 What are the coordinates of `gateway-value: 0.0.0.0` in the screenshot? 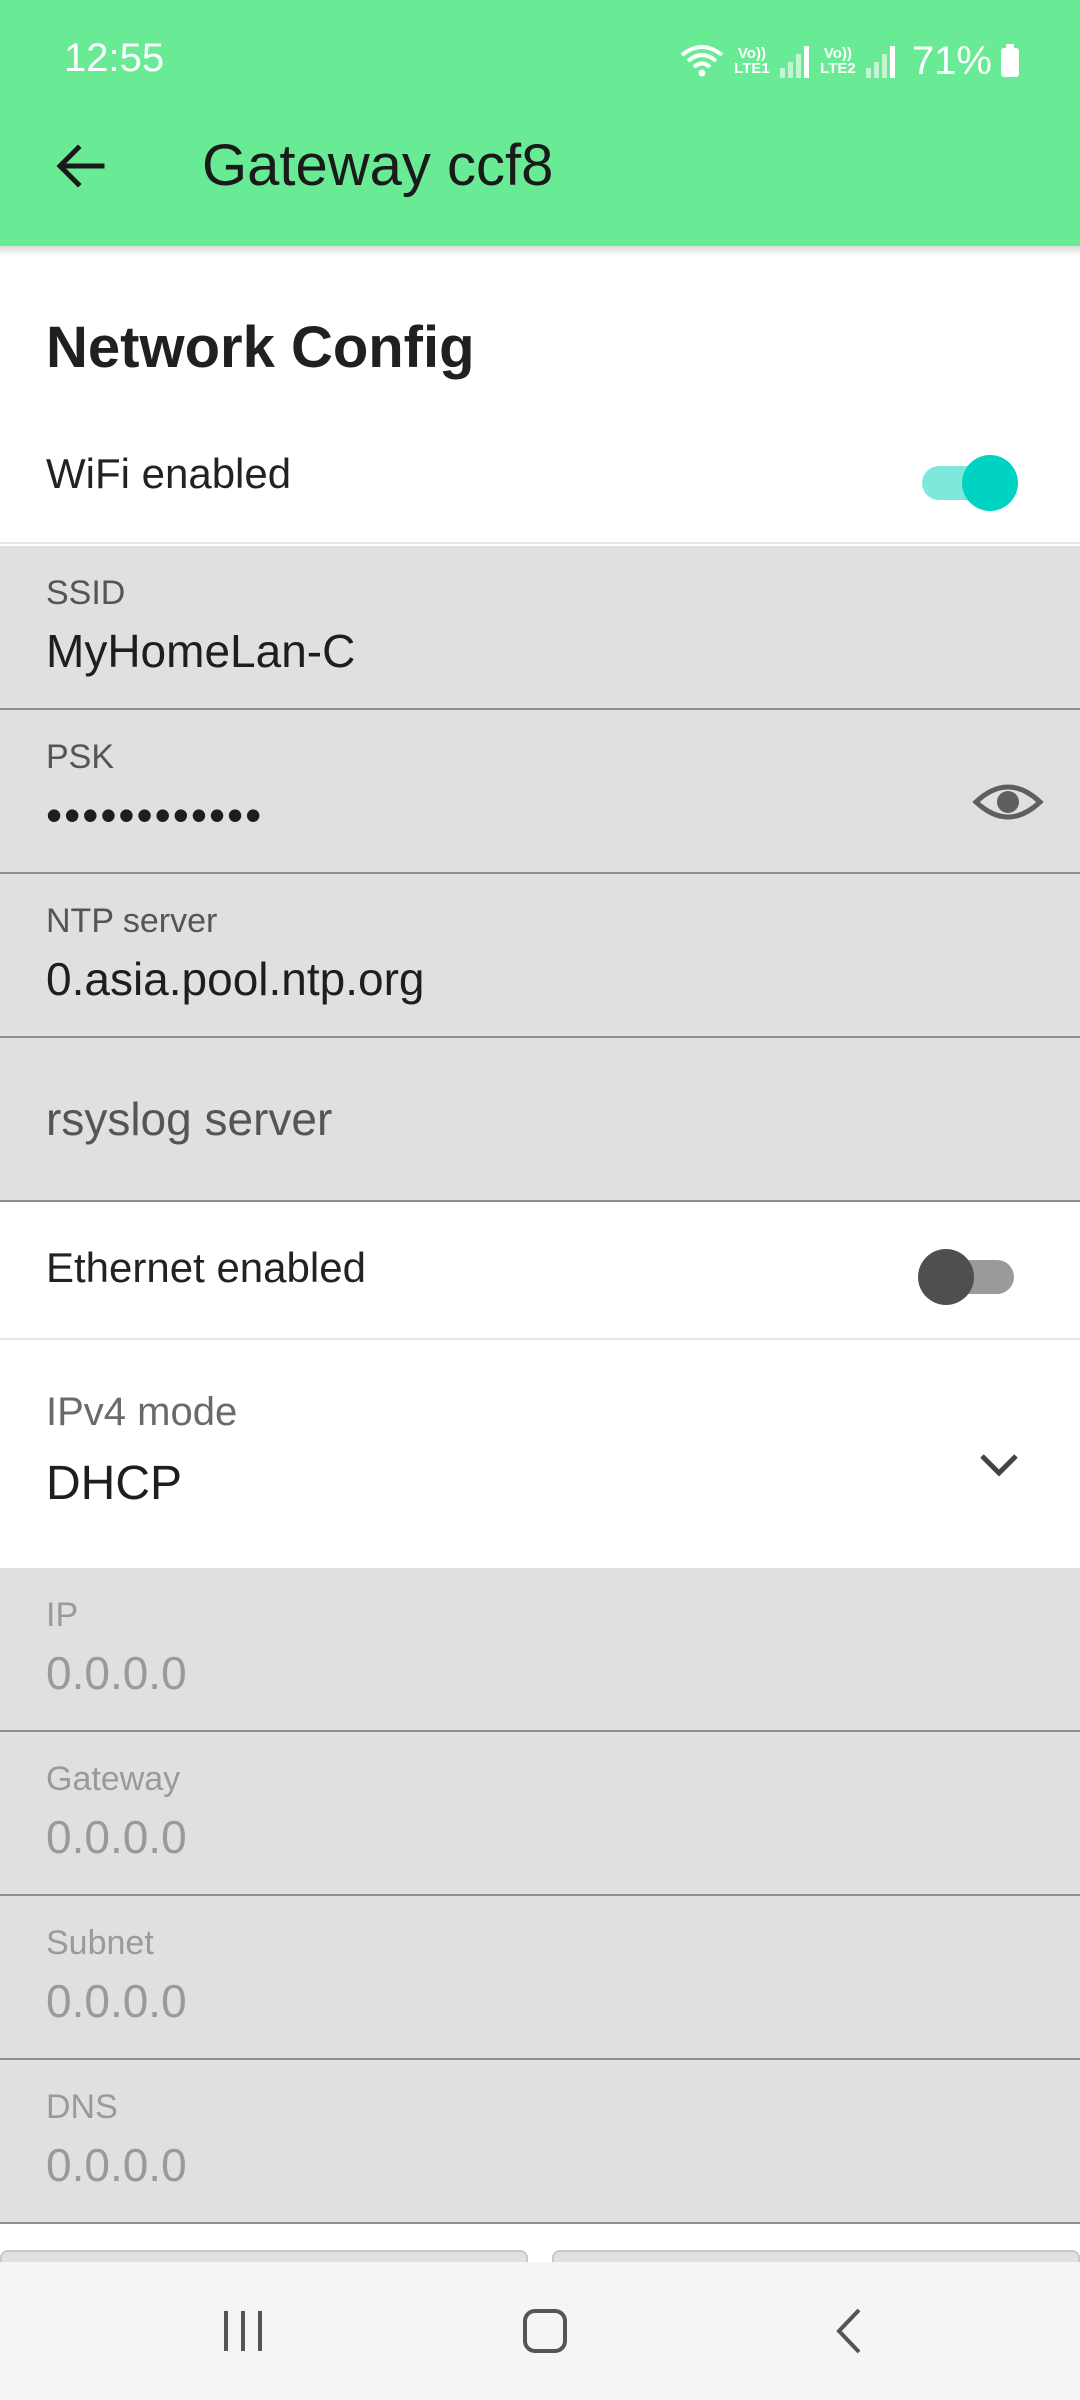 It's located at (116, 1837).